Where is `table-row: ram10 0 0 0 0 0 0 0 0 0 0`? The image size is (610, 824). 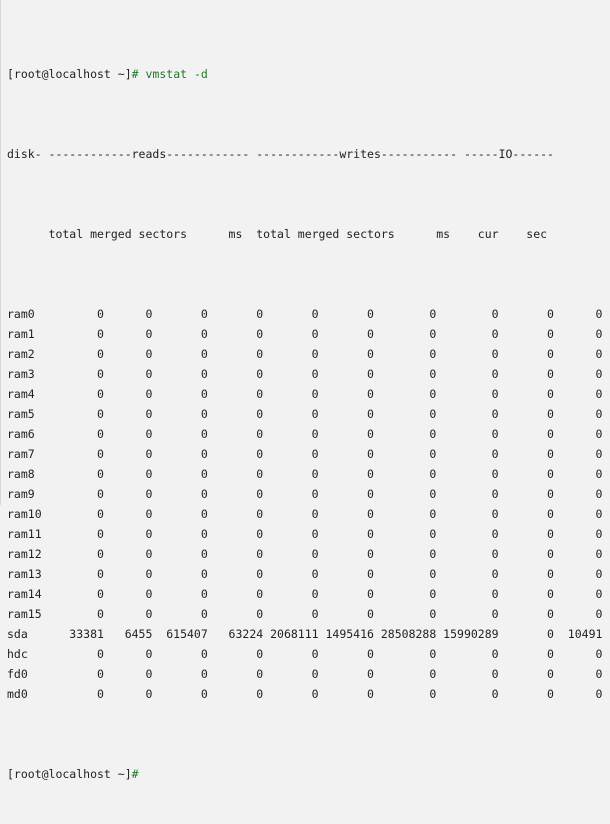
table-row: ram10 0 0 0 0 0 0 0 0 0 0 is located at coordinates (305, 514).